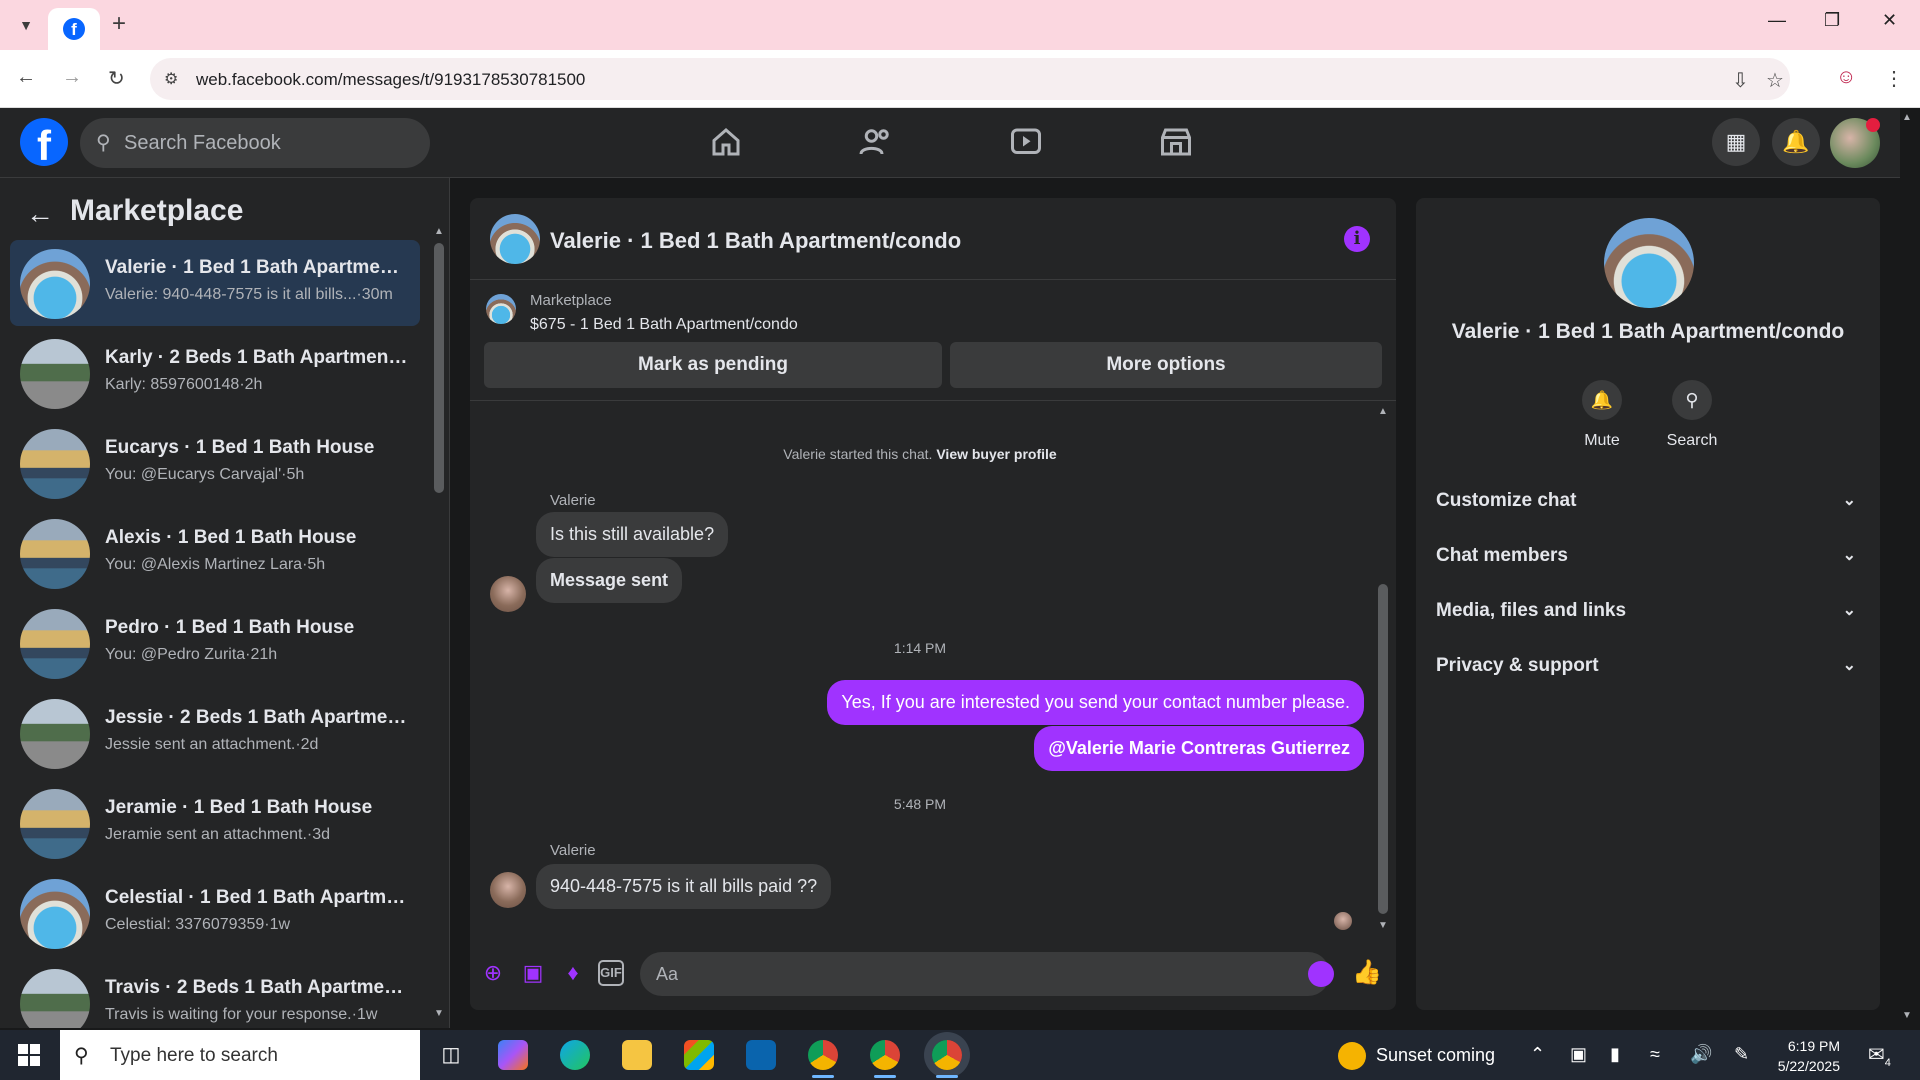 This screenshot has width=1920, height=1080. Describe the element at coordinates (451, 1055) in the screenshot. I see `task-view-icon: ◫` at that location.